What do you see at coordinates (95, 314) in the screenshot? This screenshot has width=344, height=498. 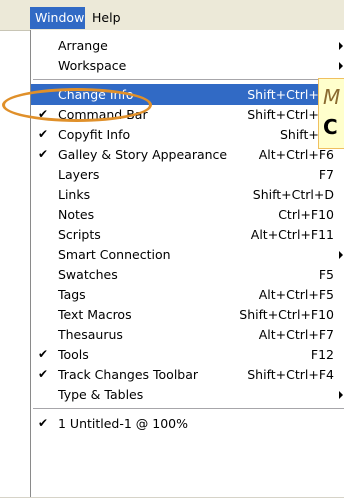 I see `menu-item-label: Text Macros` at bounding box center [95, 314].